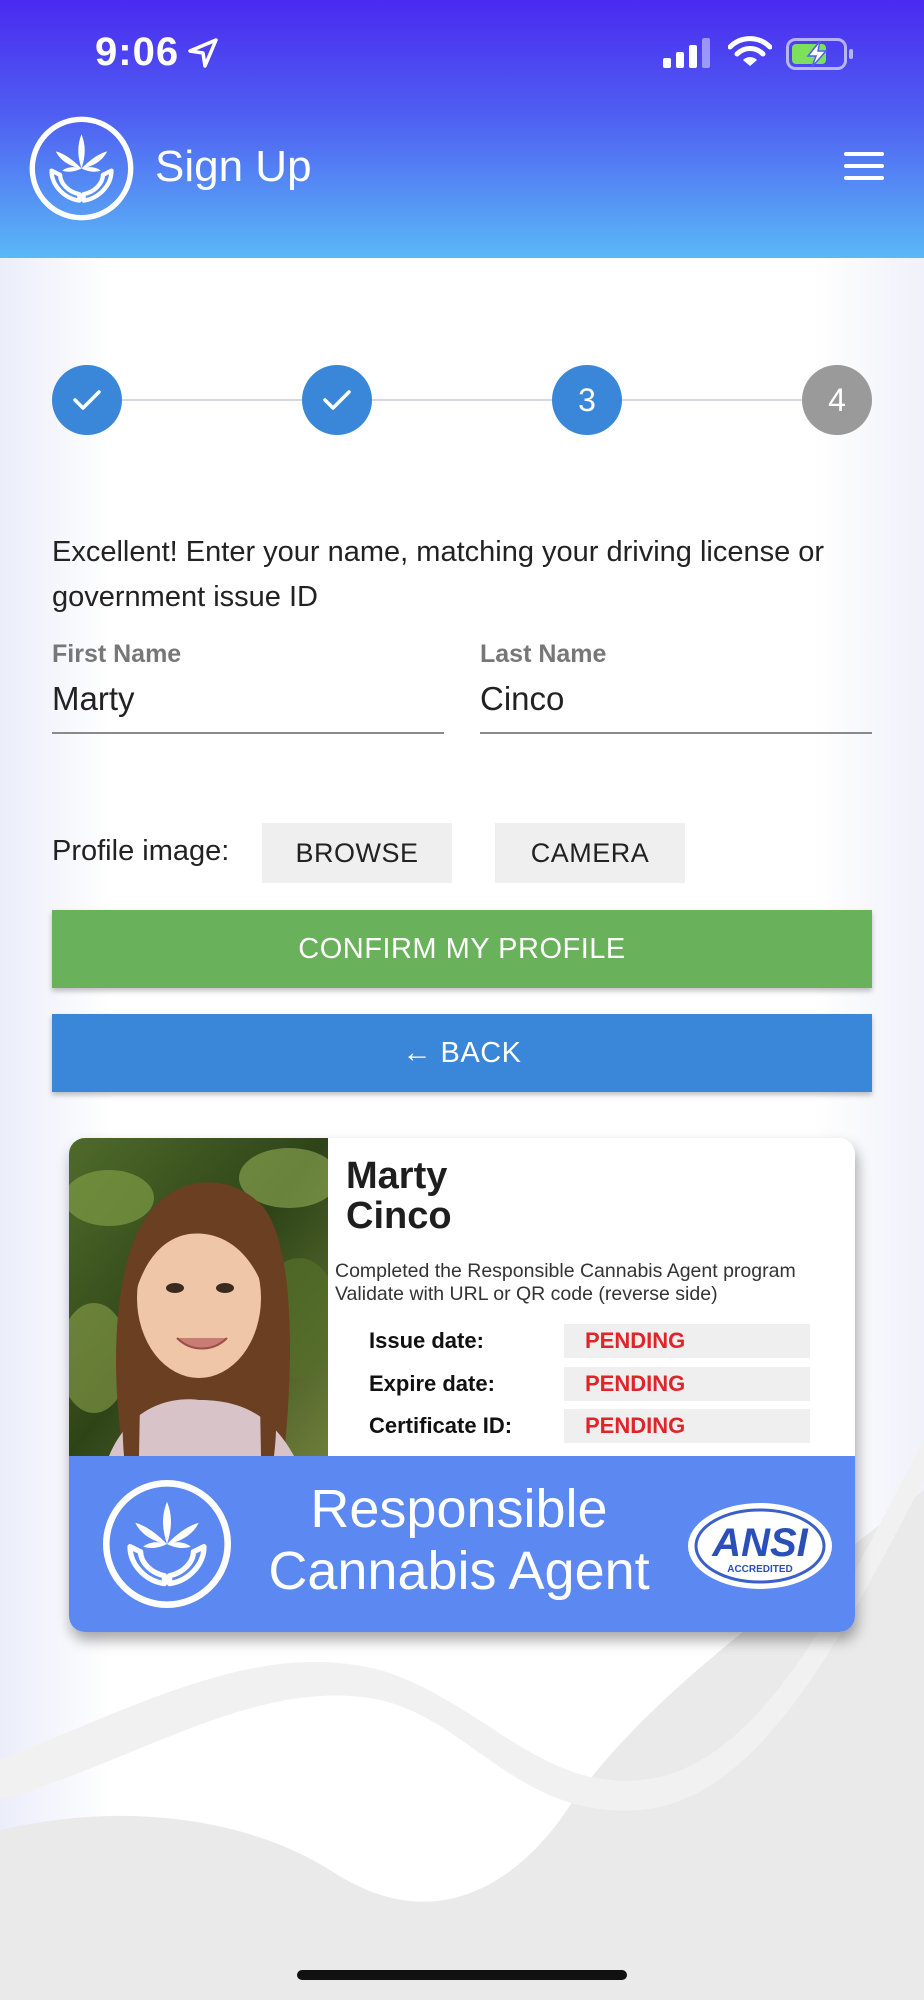 This screenshot has width=924, height=2000. I want to click on confirm-profile-button: CONFIRM MY PROFILE, so click(462, 949).